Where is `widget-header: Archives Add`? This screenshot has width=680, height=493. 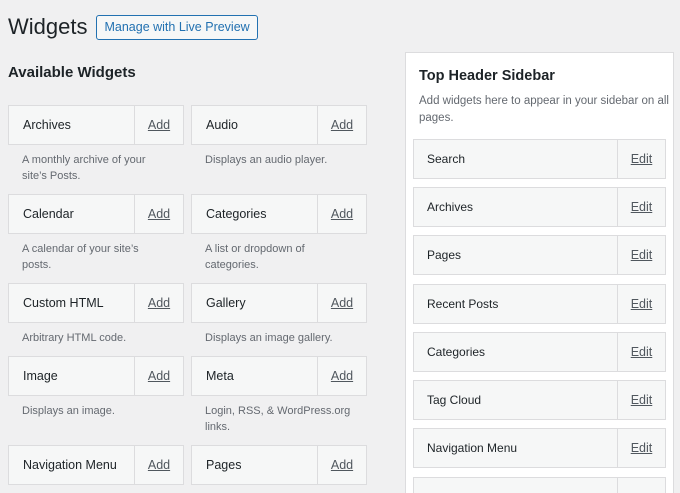
widget-header: Archives Add is located at coordinates (96, 125).